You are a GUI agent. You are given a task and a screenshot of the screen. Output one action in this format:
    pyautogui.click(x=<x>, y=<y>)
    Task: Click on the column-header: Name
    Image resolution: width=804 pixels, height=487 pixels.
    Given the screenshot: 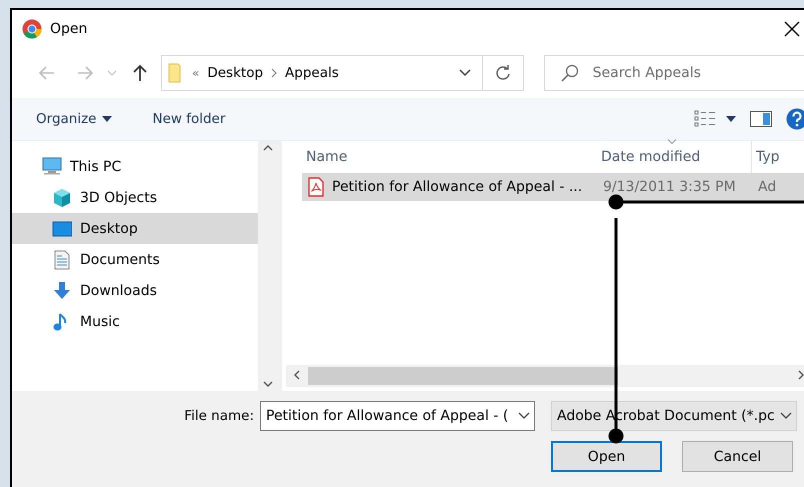 What is the action you would take?
    pyautogui.click(x=449, y=157)
    